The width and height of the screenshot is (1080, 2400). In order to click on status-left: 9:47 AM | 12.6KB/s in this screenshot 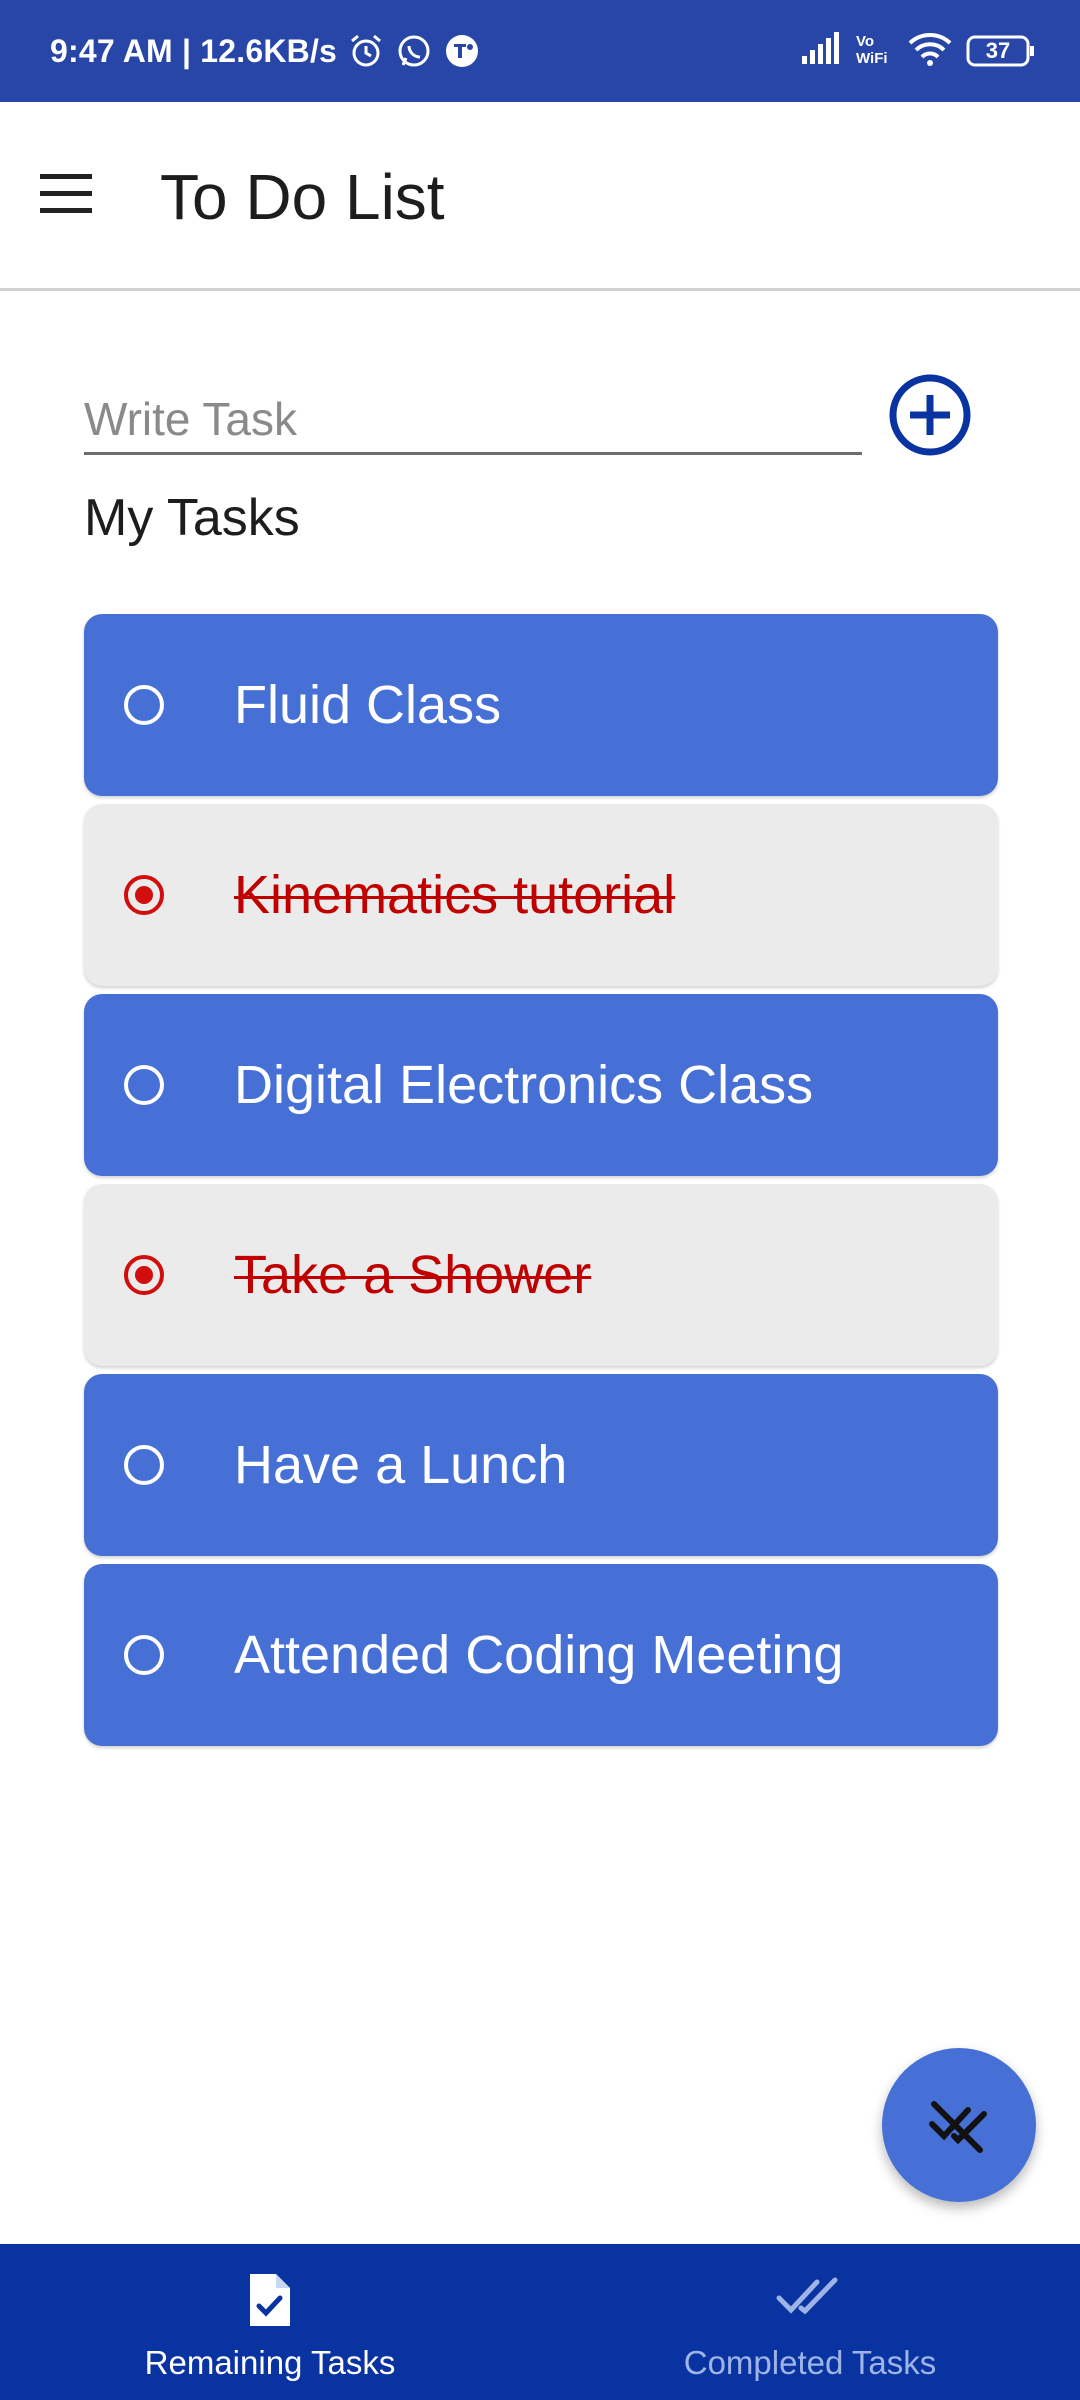, I will do `click(265, 51)`.